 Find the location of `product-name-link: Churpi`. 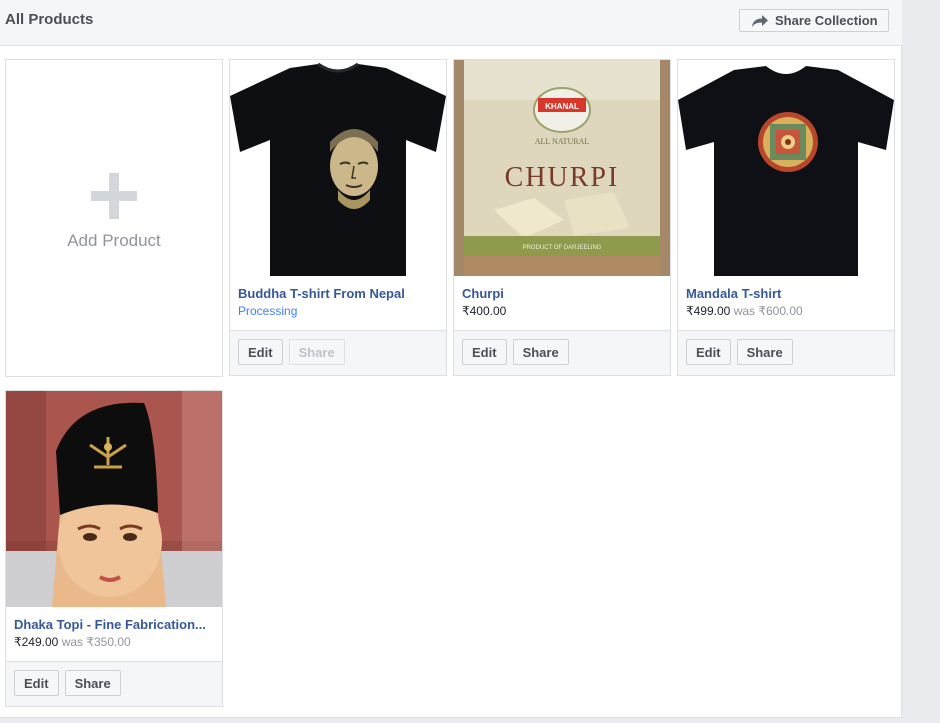

product-name-link: Churpi is located at coordinates (562, 293).